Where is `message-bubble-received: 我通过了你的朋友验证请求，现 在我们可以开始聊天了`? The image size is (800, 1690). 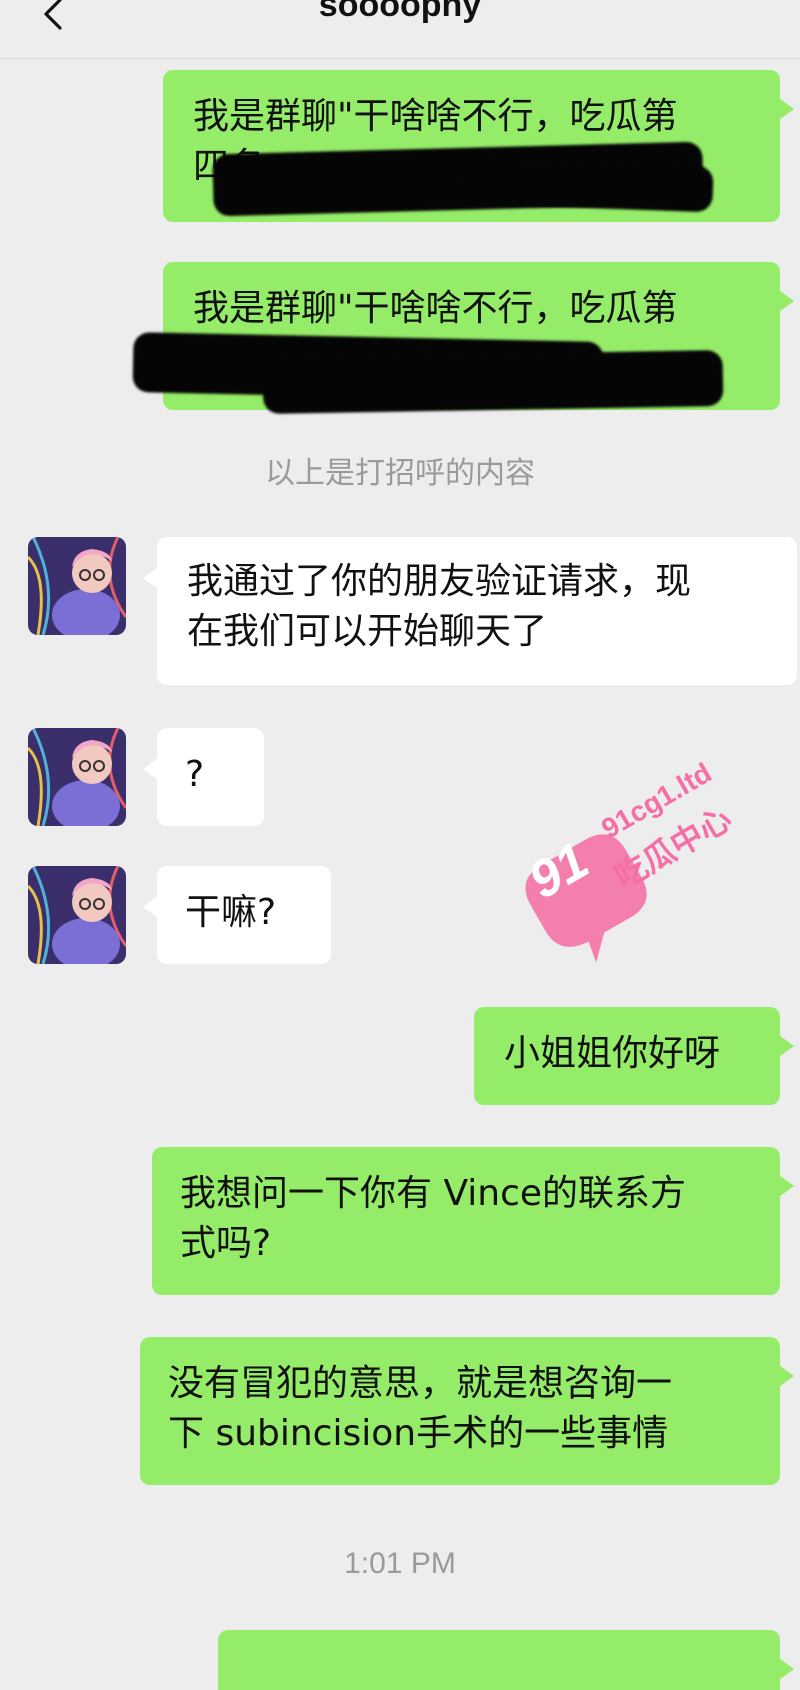
message-bubble-received: 我通过了你的朋友验证请求，现 在我们可以开始聊天了 is located at coordinates (470, 611).